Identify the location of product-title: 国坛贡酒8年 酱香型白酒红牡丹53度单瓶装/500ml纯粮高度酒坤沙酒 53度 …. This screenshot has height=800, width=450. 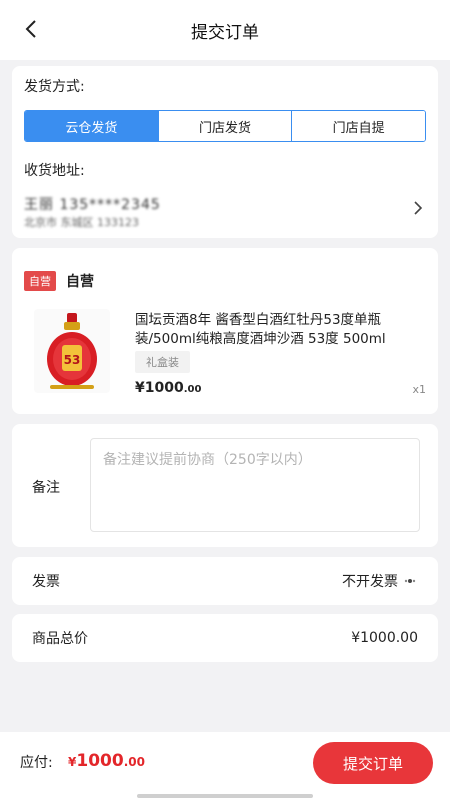
(260, 329).